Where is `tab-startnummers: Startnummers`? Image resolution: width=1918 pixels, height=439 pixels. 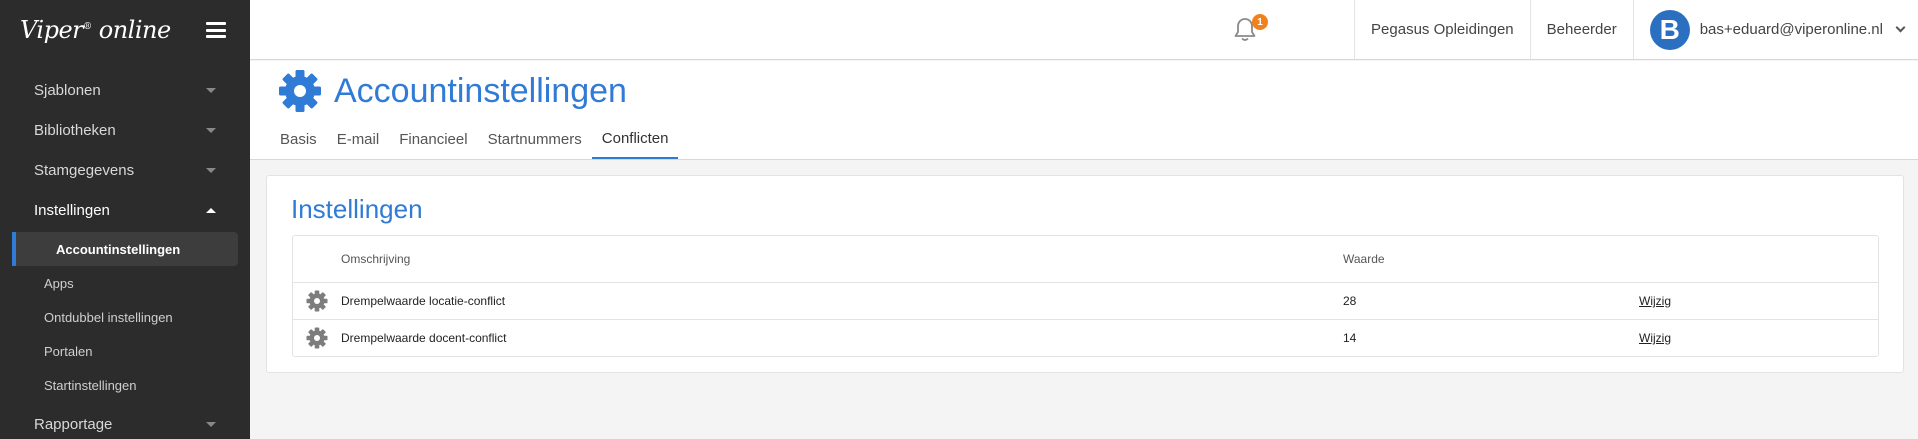
tab-startnummers: Startnummers is located at coordinates (535, 139).